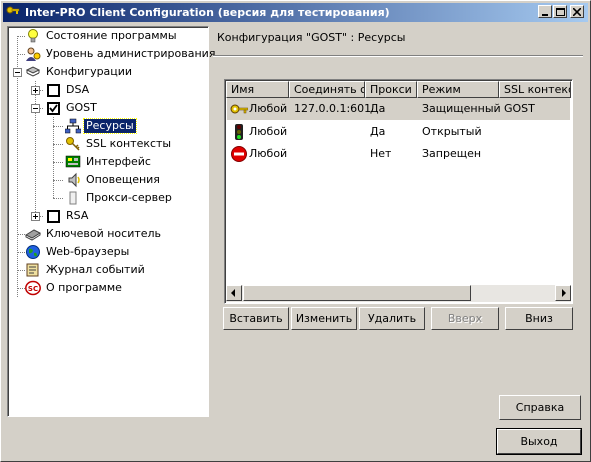 This screenshot has width=591, height=462. What do you see at coordinates (88, 251) in the screenshot?
I see `tree-label: Web-браузеры` at bounding box center [88, 251].